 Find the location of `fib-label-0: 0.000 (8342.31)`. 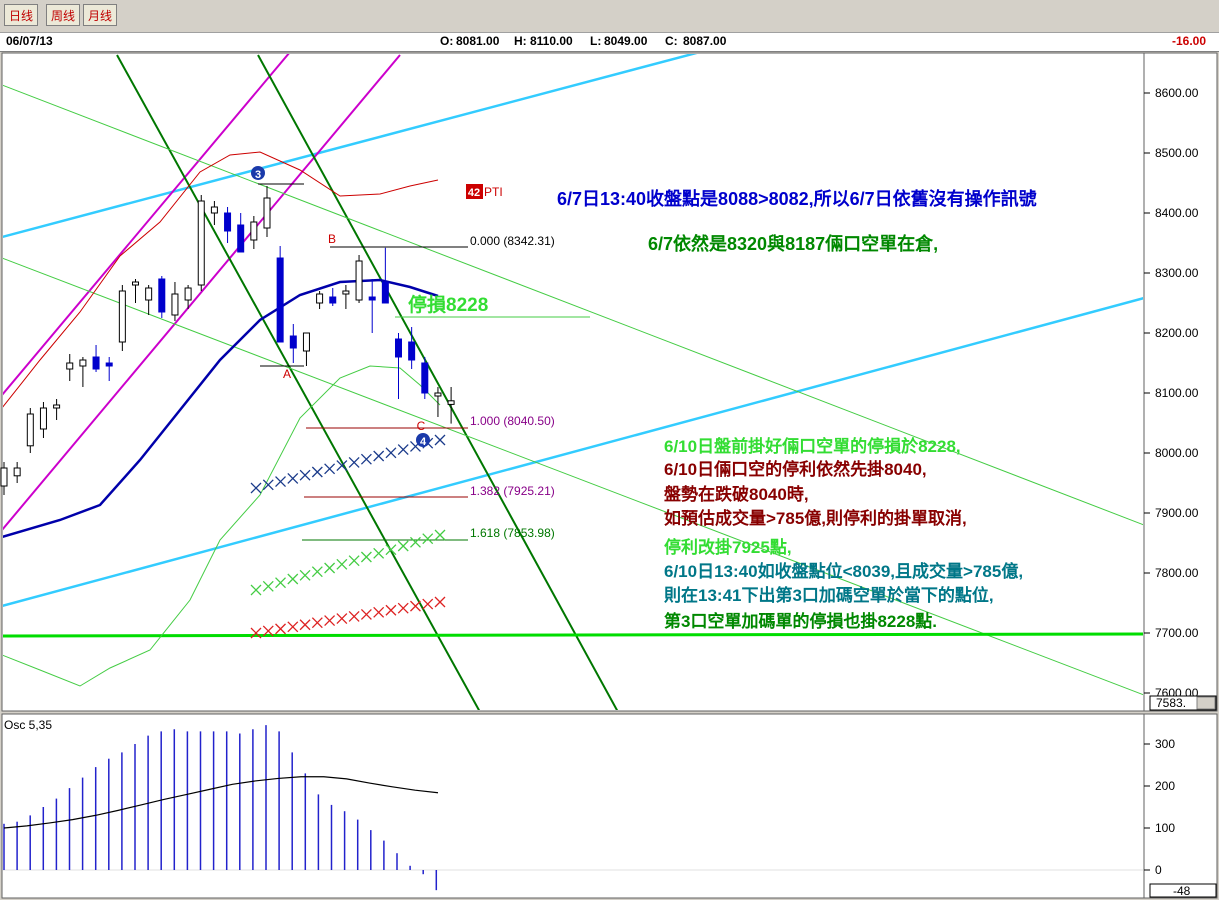

fib-label-0: 0.000 (8342.31) is located at coordinates (512, 241).